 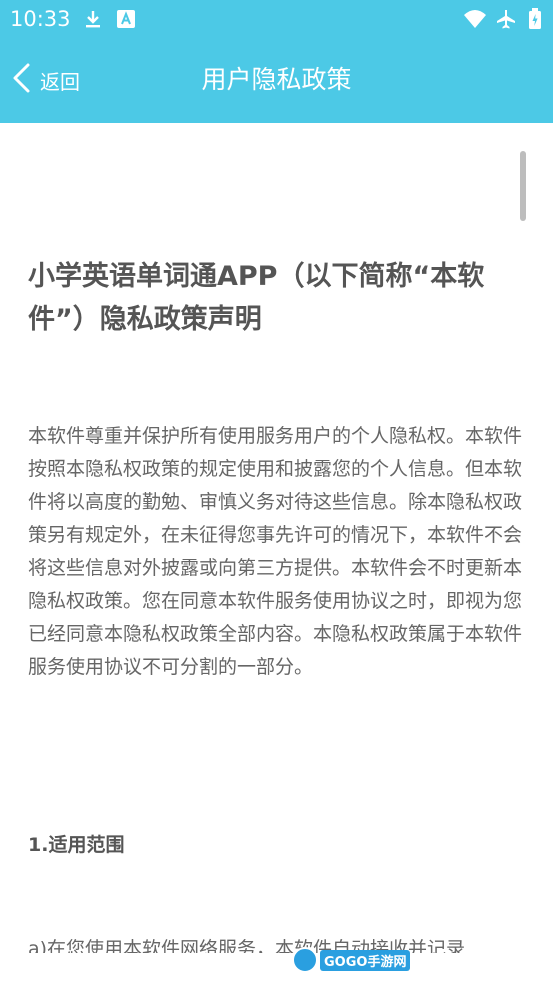 What do you see at coordinates (247, 945) in the screenshot?
I see `document-line-partial: a)在您使用本软件网络服务，本软件自动接收并记录` at bounding box center [247, 945].